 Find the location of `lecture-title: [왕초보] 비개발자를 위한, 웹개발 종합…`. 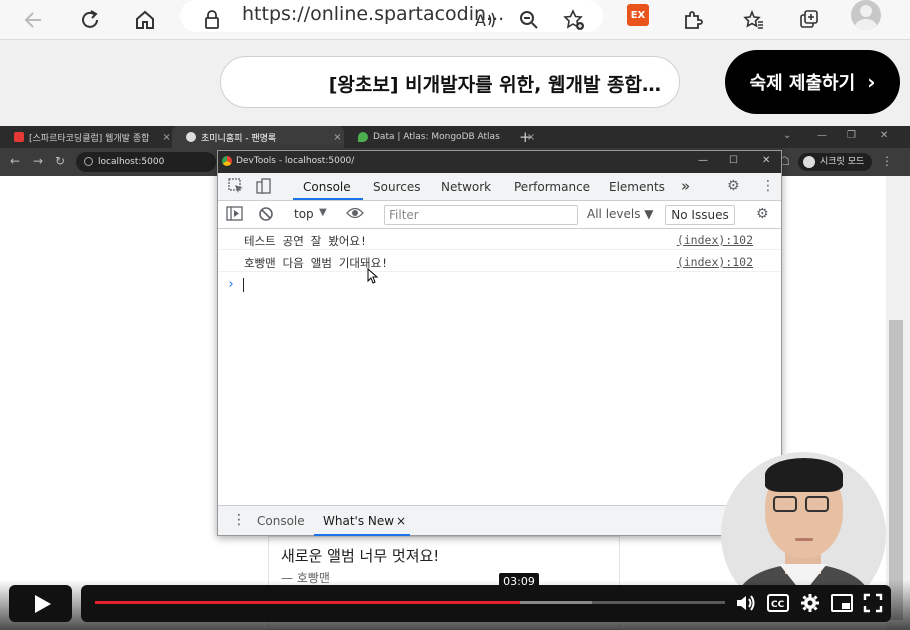

lecture-title: [왕초보] 비개발자를 위한, 웹개발 종합… is located at coordinates (494, 85).